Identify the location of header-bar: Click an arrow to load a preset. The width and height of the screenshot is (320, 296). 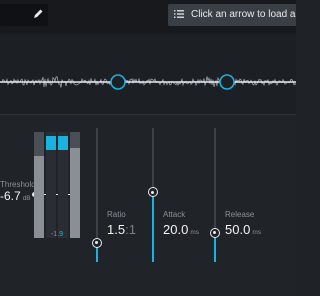
(148, 17).